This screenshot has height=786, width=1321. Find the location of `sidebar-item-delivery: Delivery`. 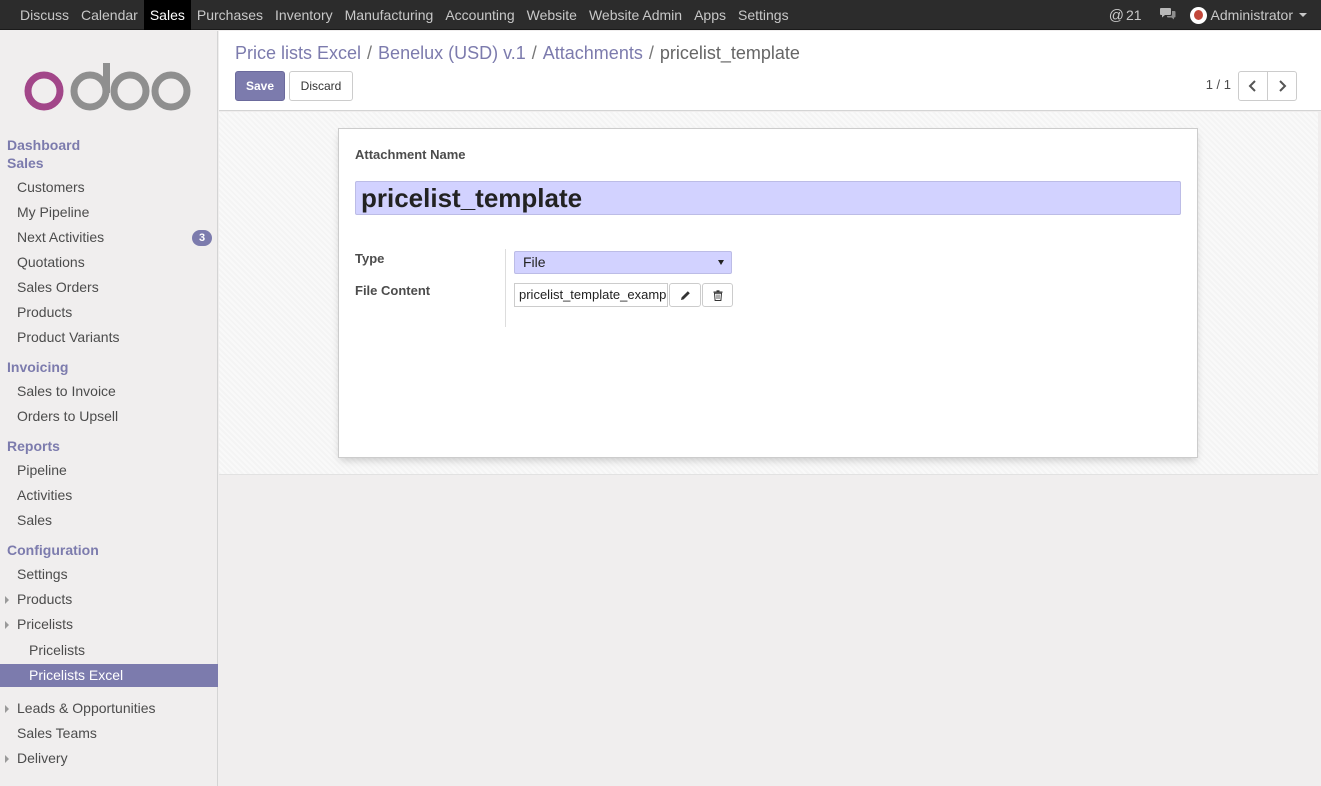

sidebar-item-delivery: Delivery is located at coordinates (109, 758).